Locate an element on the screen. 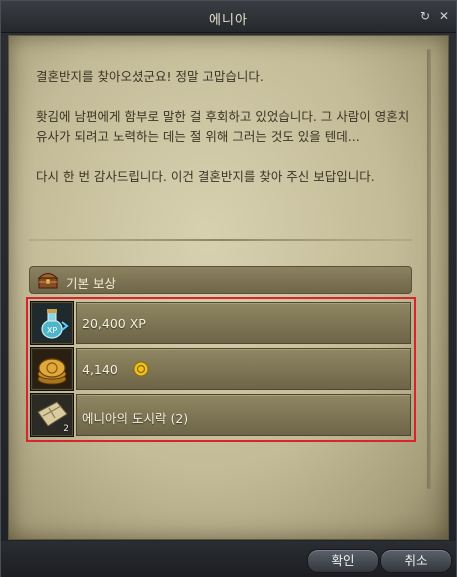 Image resolution: width=457 pixels, height=577 pixels. reward-item-xp: XP 20,400 XP is located at coordinates (221, 323).